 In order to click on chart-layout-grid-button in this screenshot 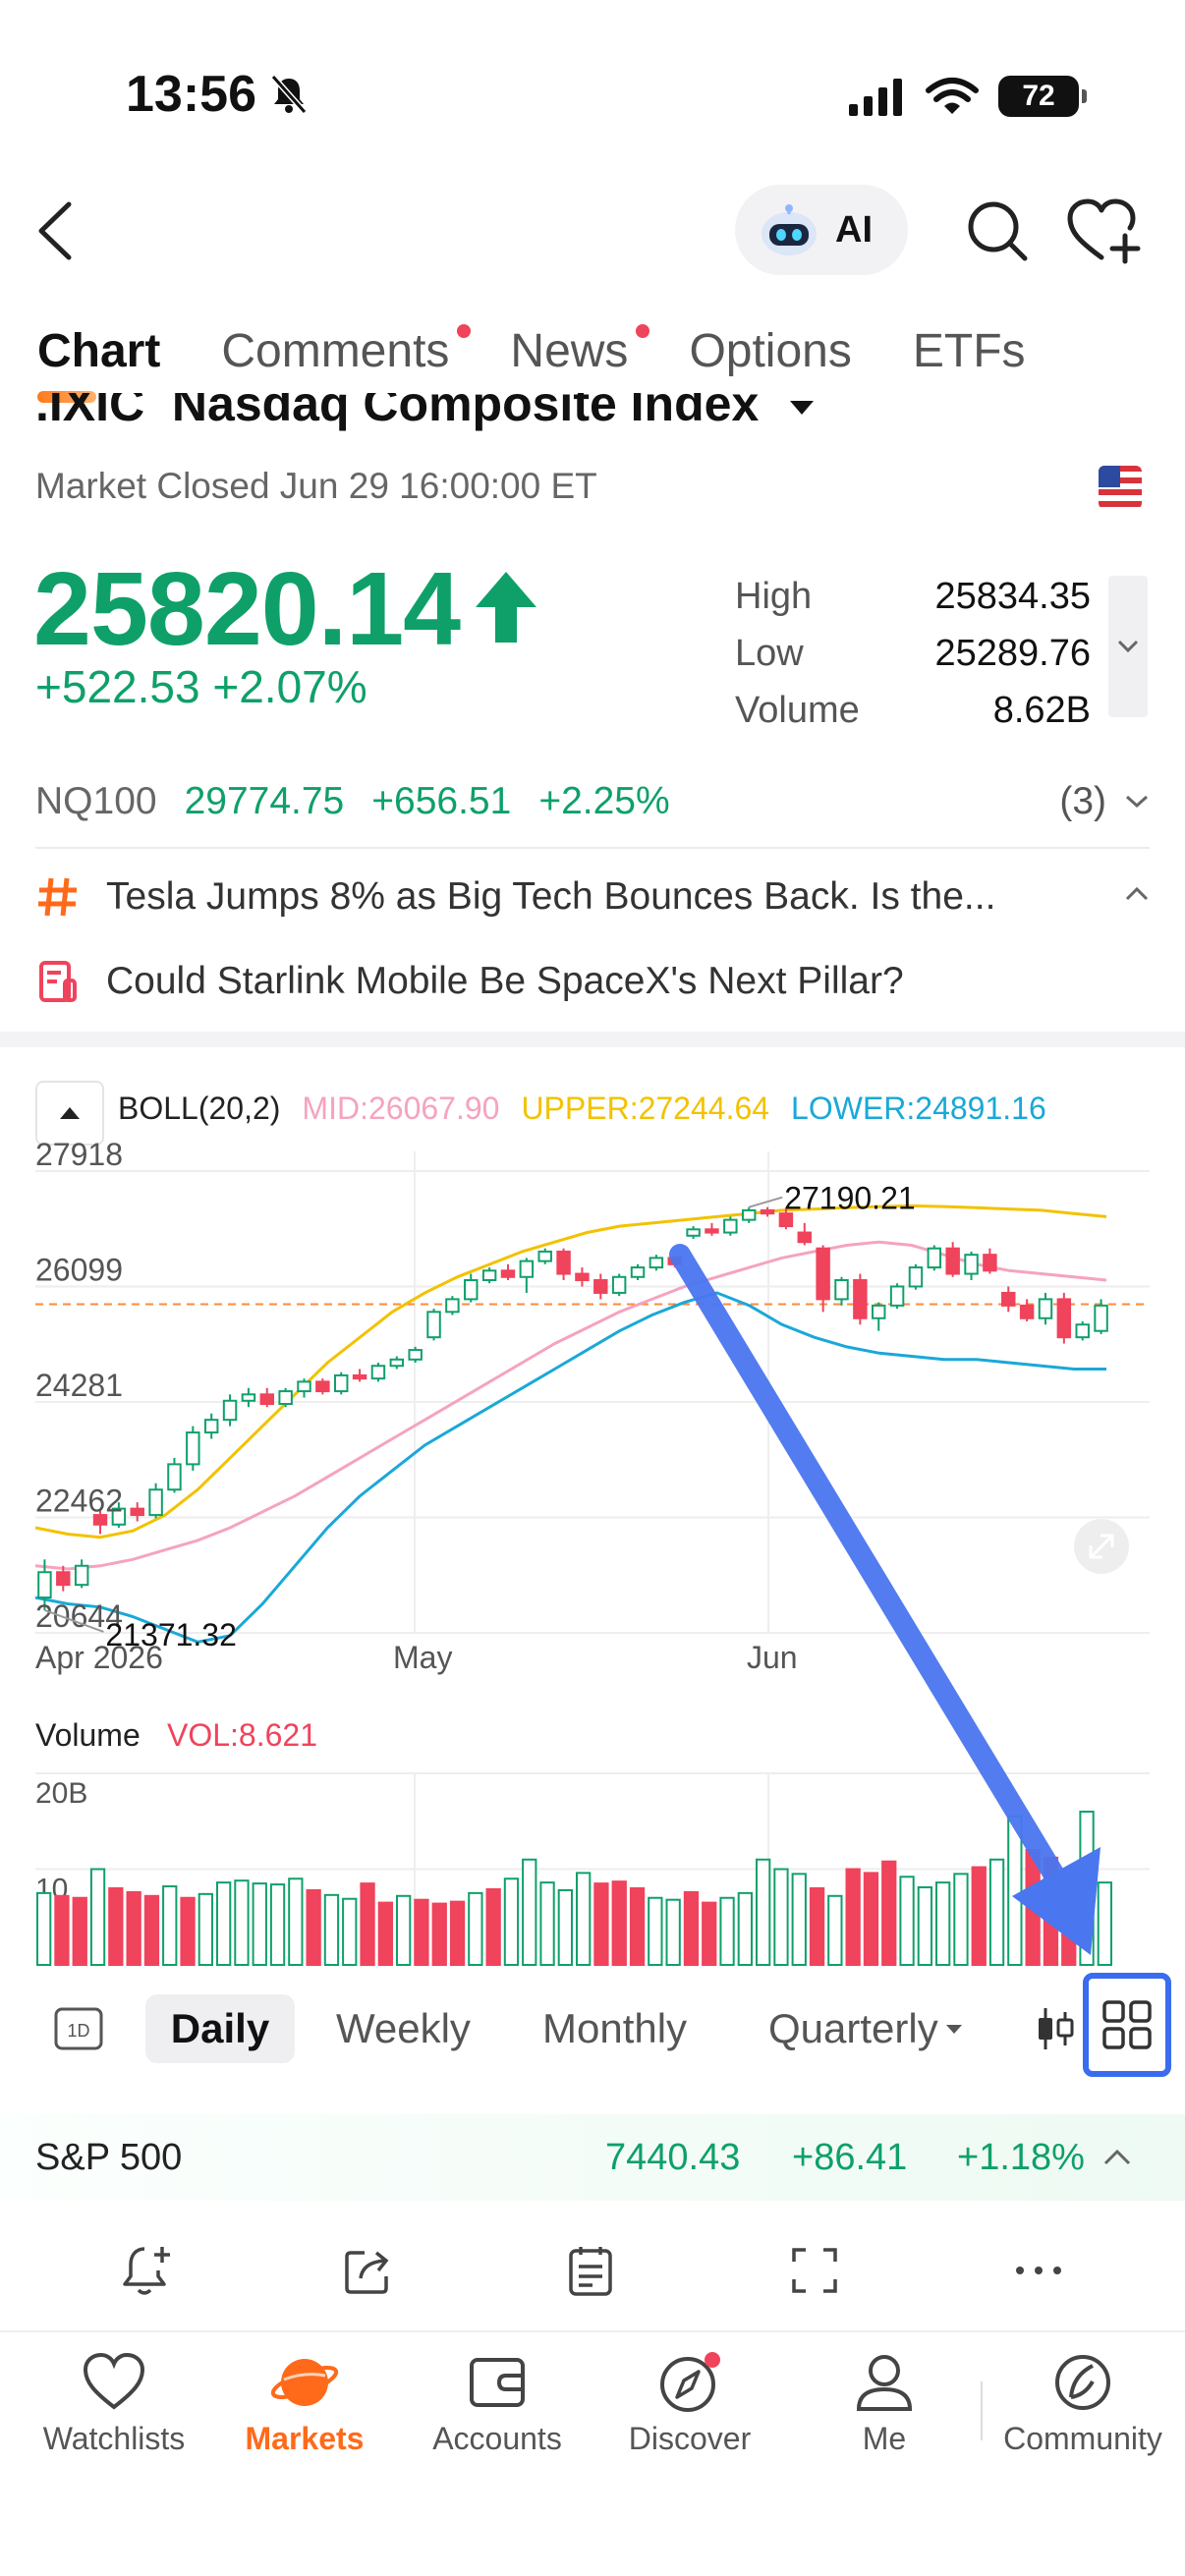, I will do `click(1127, 2025)`.